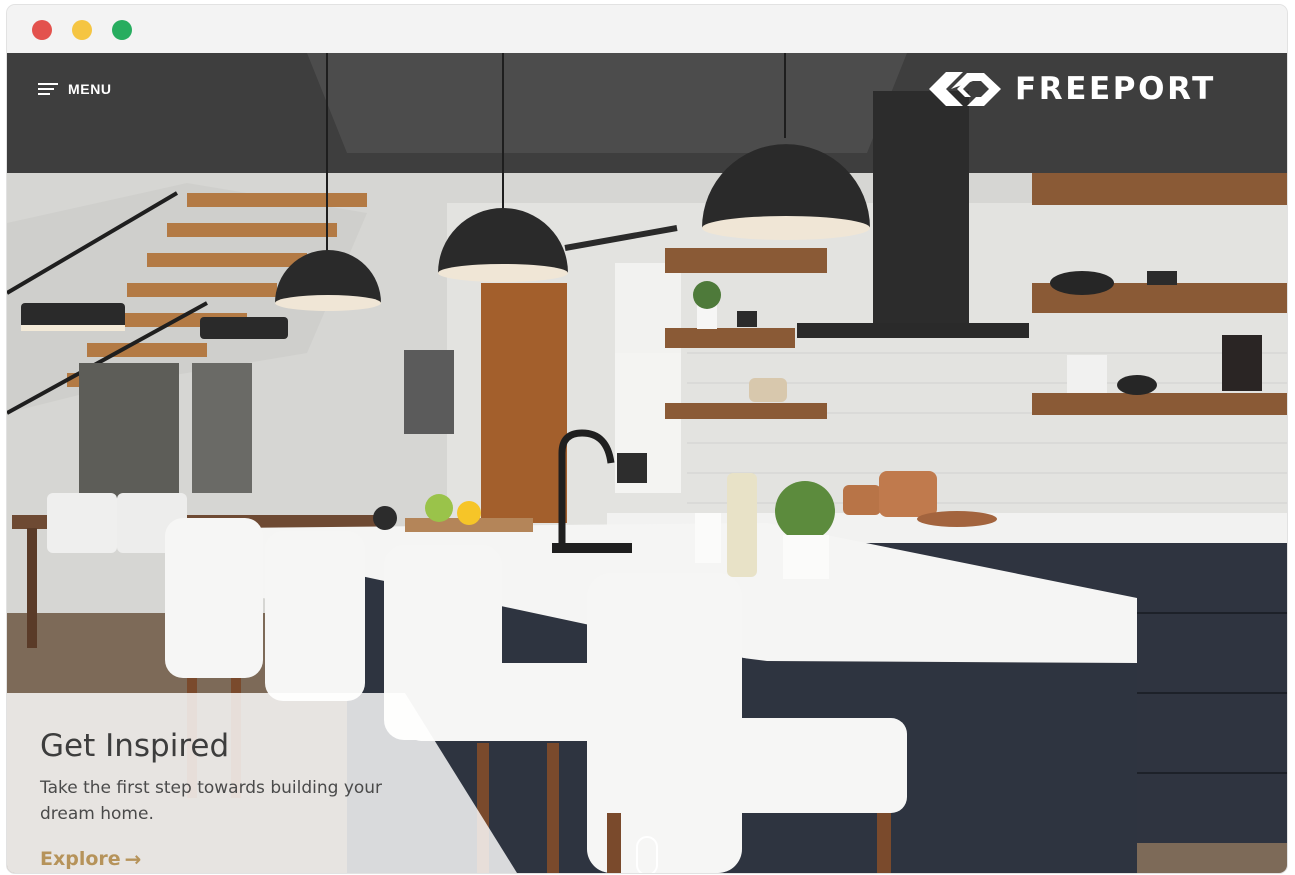 The image size is (1295, 875). Describe the element at coordinates (647, 854) in the screenshot. I see `scroll-indicator-icon` at that location.